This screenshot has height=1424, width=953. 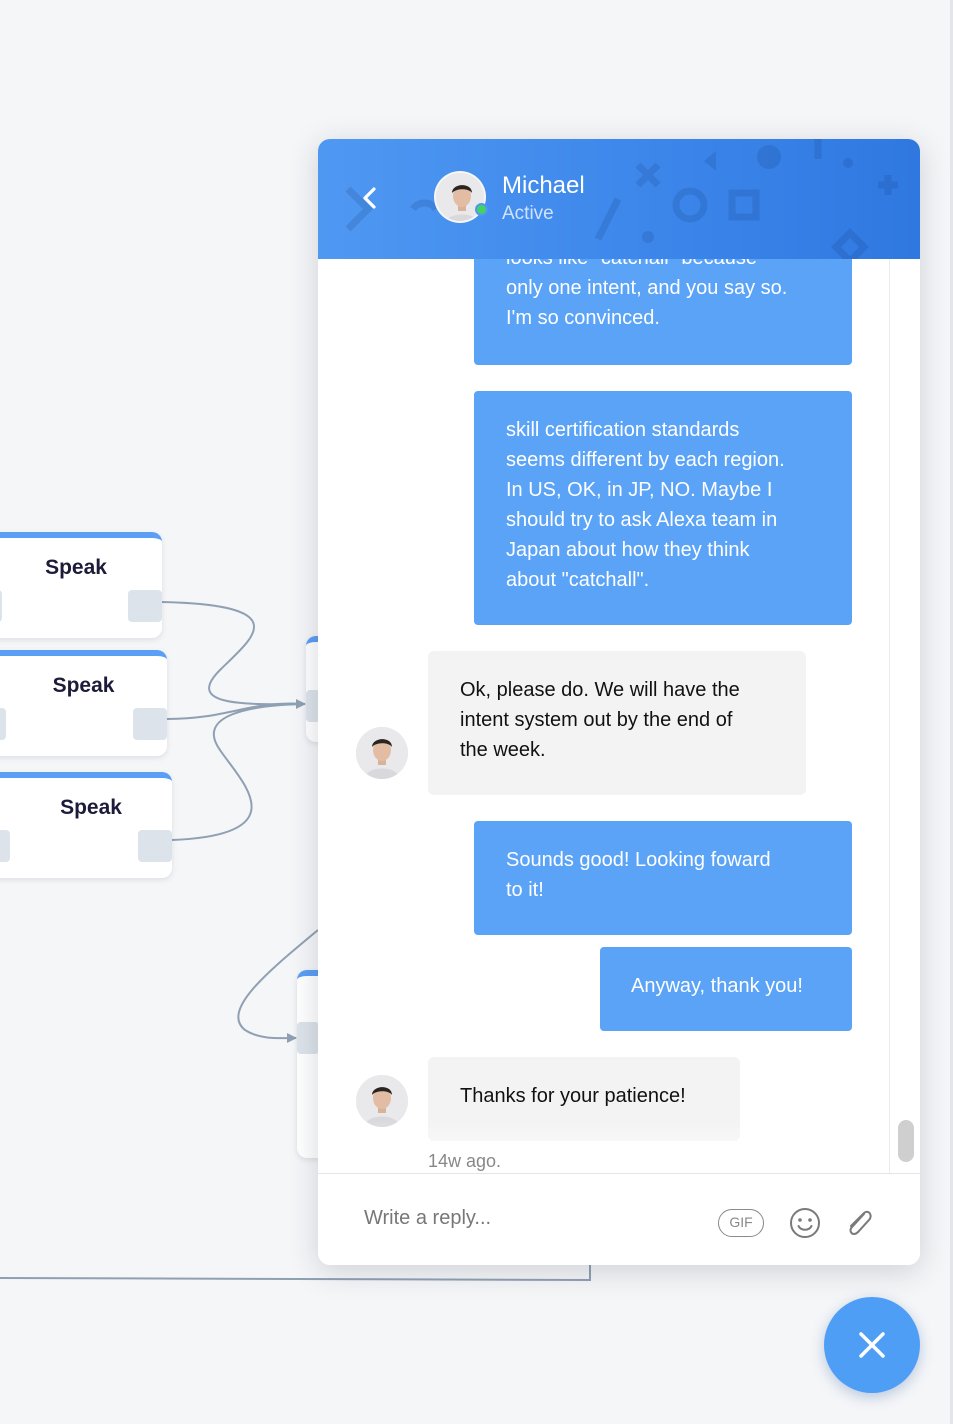 What do you see at coordinates (503, 750) in the screenshot?
I see `message-line: the week.` at bounding box center [503, 750].